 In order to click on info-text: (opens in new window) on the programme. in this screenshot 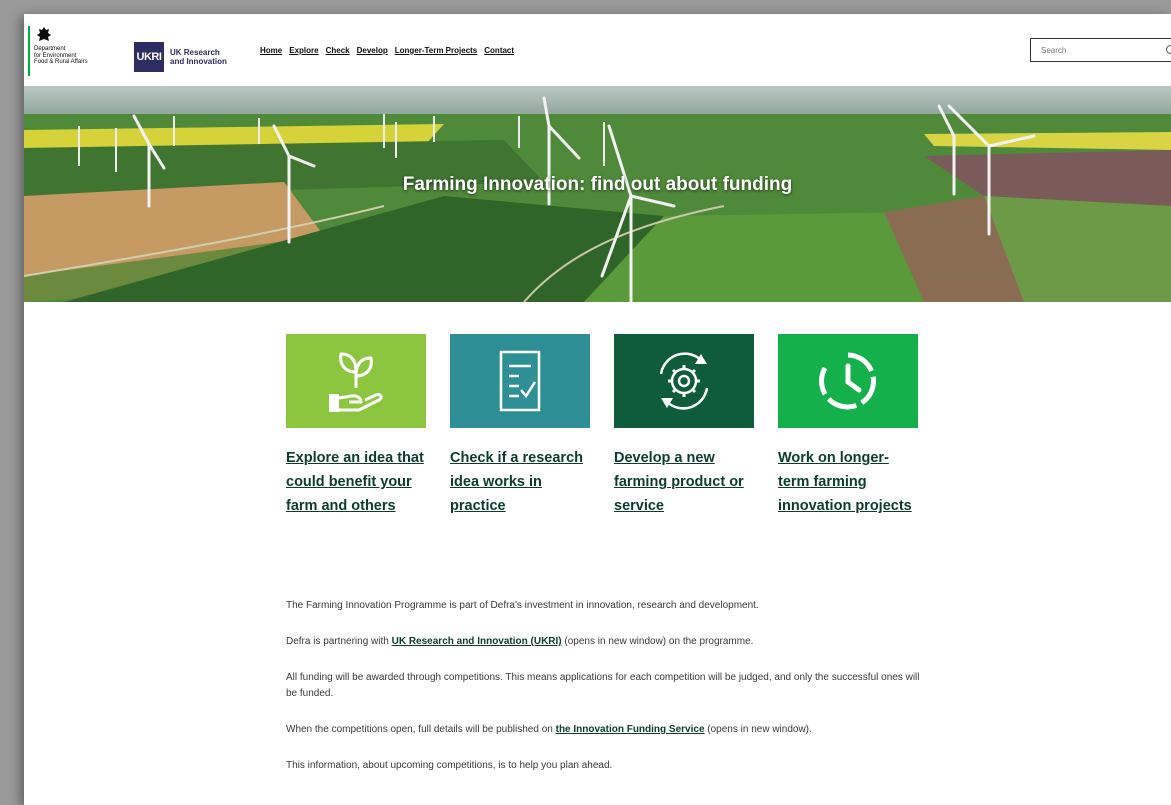, I will do `click(657, 641)`.